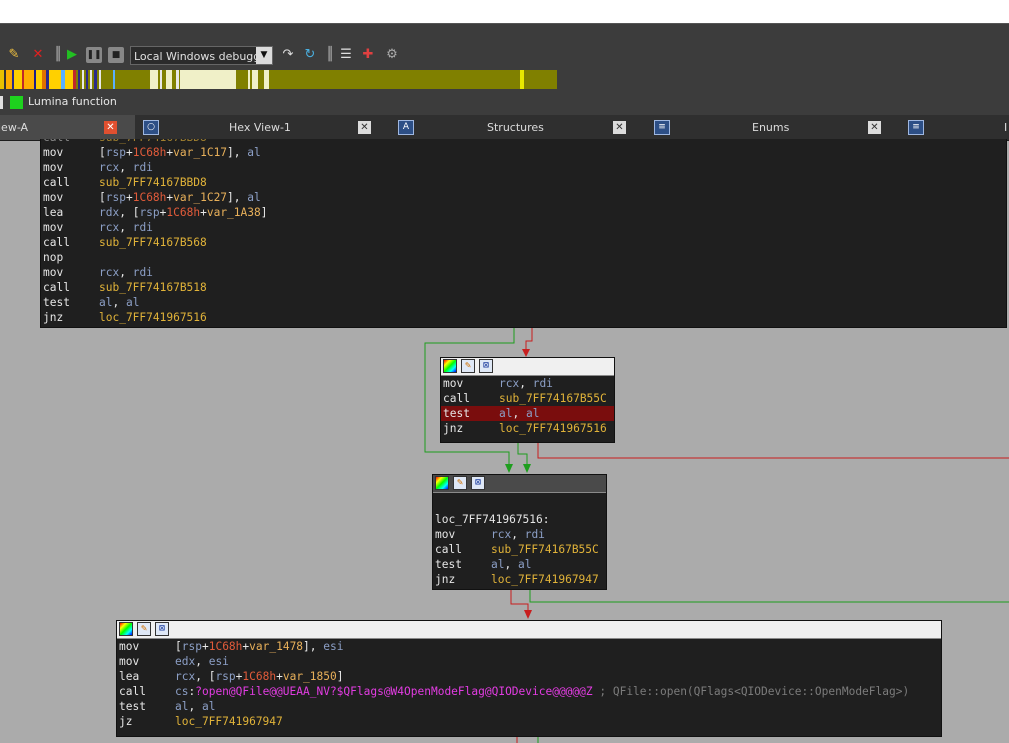 This screenshot has height=743, width=1009. I want to click on asm-operands: [rsp+1C68h+var_1C17], al, so click(180, 152).